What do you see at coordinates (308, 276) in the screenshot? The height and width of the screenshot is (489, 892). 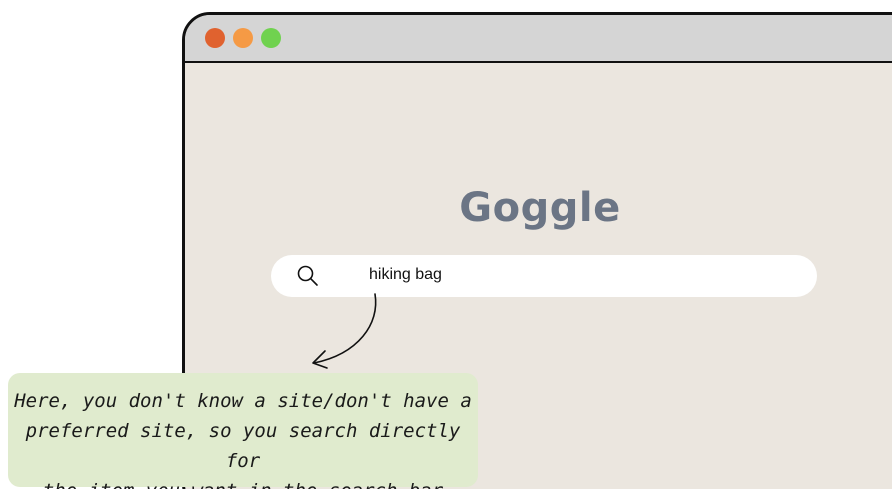 I see `search-icon` at bounding box center [308, 276].